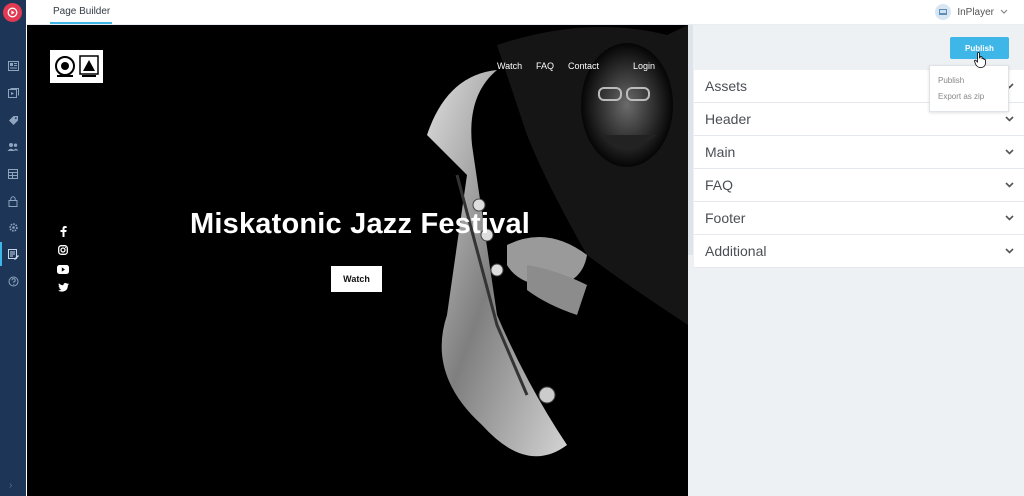  Describe the element at coordinates (583, 66) in the screenshot. I see `nav-link-contact: Contact` at that location.